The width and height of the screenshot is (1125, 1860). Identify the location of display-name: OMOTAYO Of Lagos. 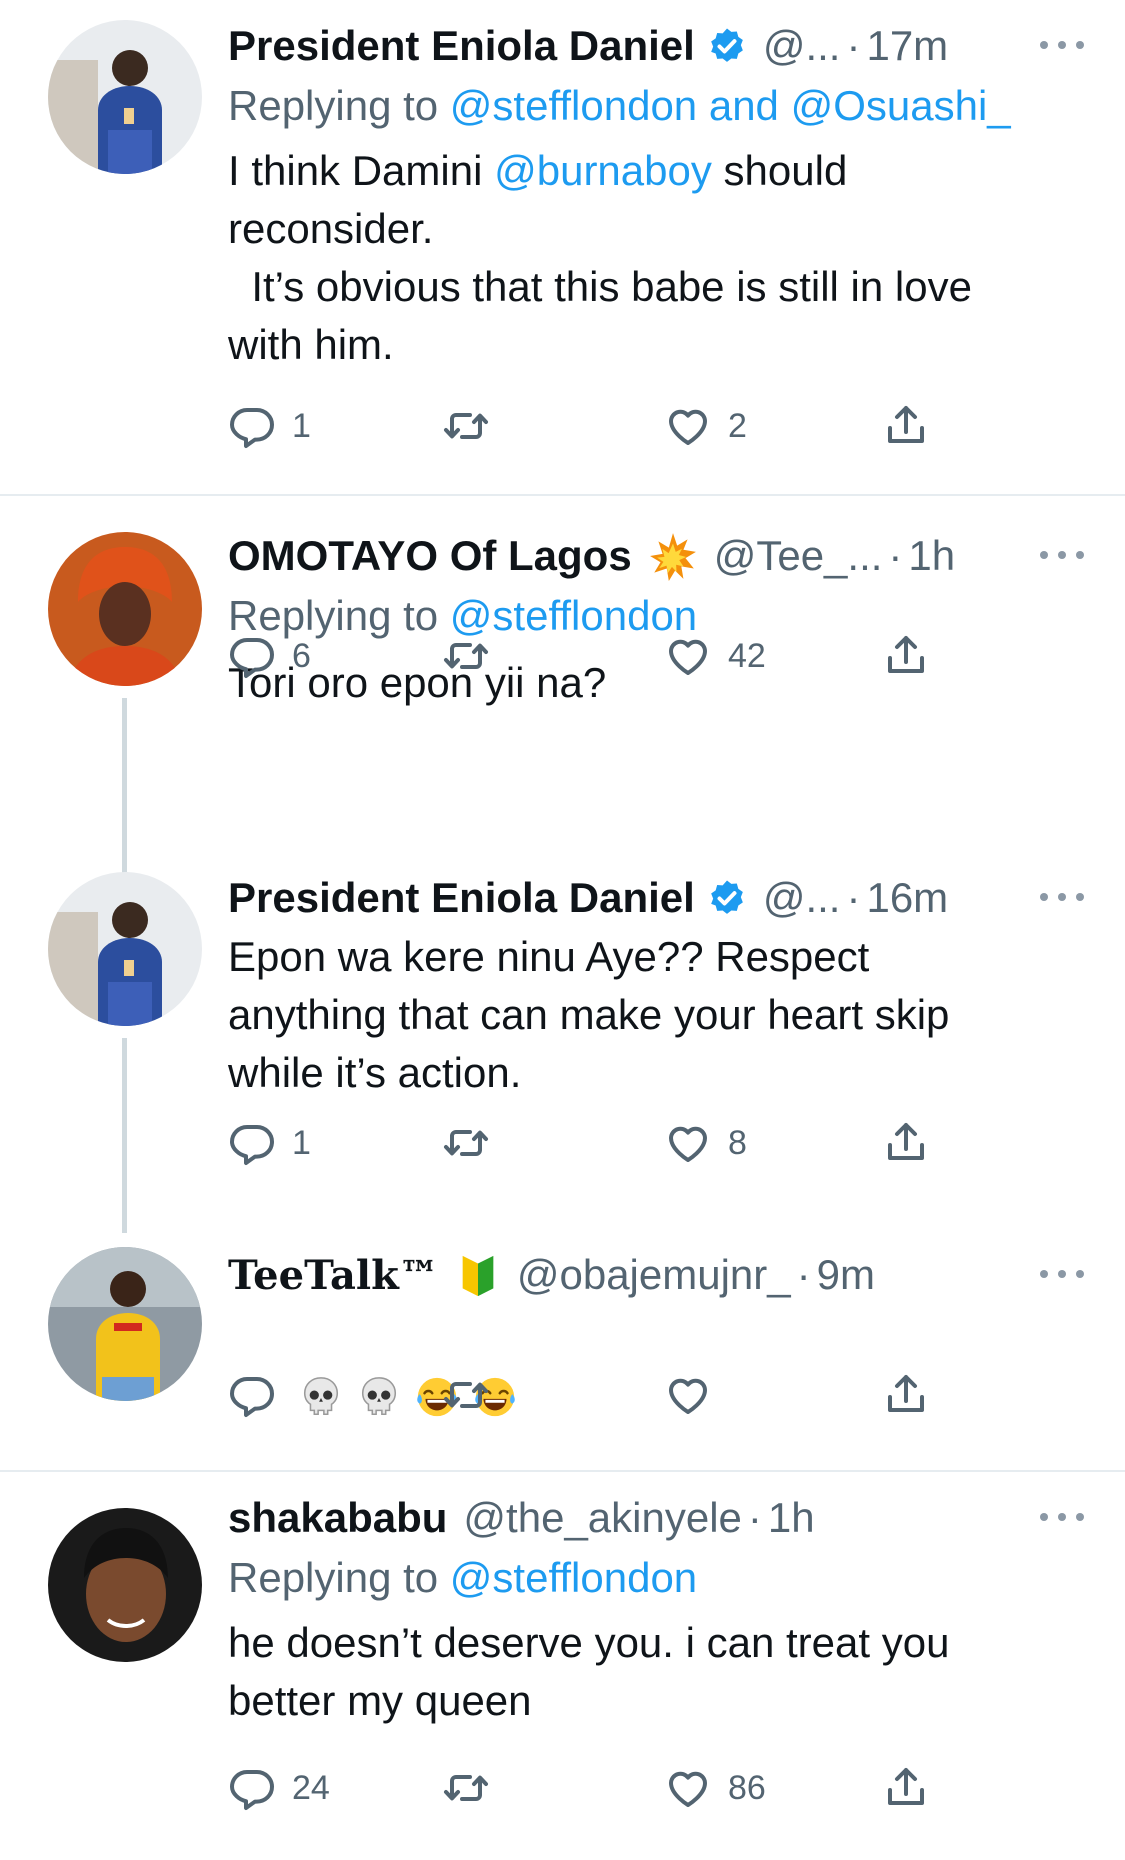
(430, 556).